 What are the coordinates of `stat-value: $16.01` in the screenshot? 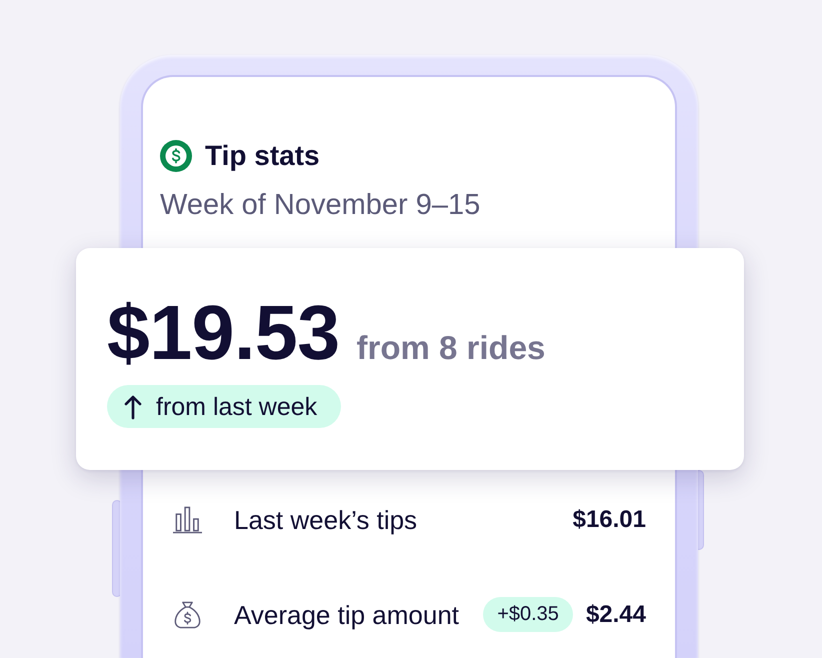 It's located at (609, 519).